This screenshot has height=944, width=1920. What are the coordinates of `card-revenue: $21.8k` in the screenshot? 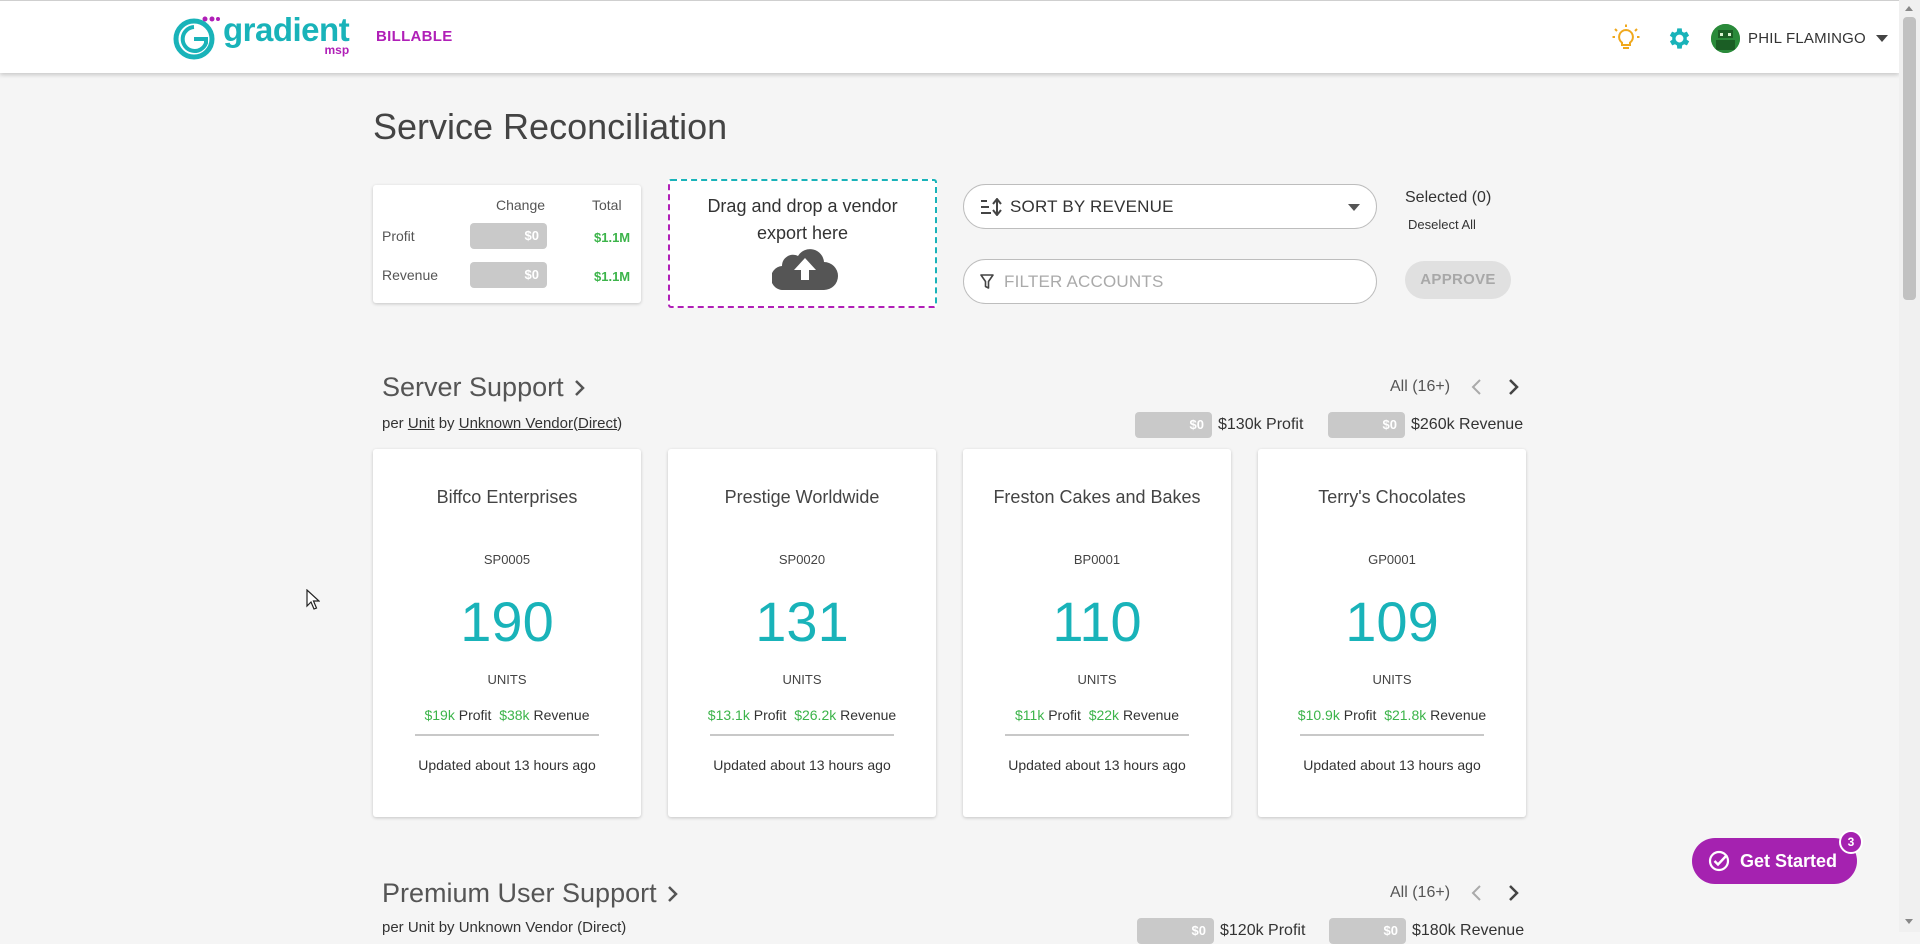 It's located at (1405, 715).